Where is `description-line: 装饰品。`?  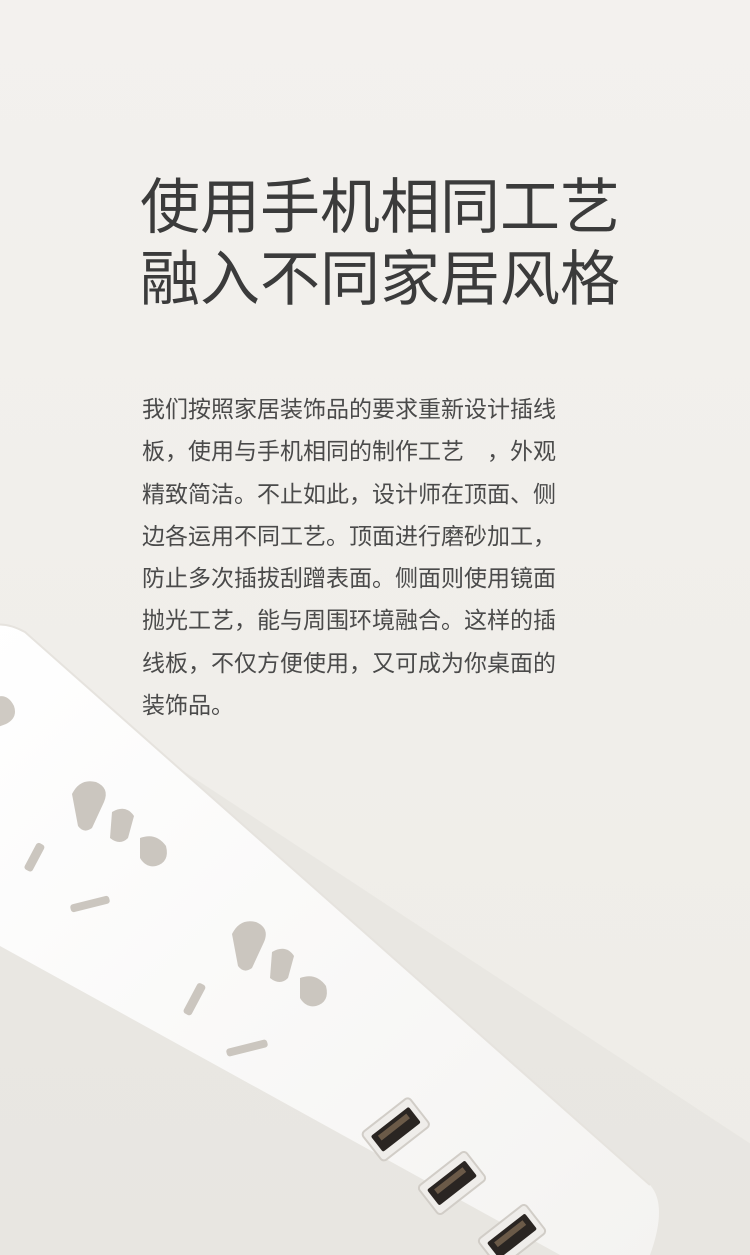
description-line: 装饰品。 is located at coordinates (188, 706).